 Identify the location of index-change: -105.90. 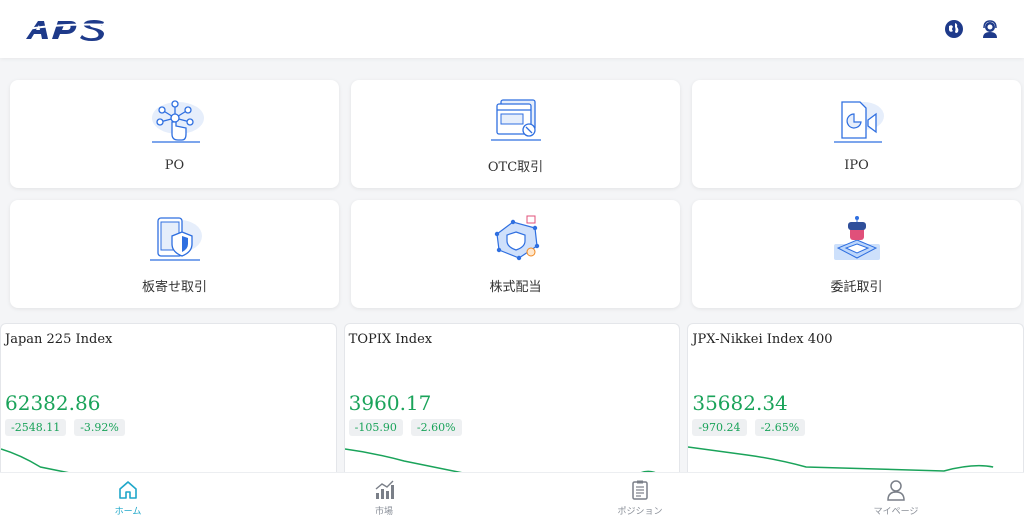
(375, 427).